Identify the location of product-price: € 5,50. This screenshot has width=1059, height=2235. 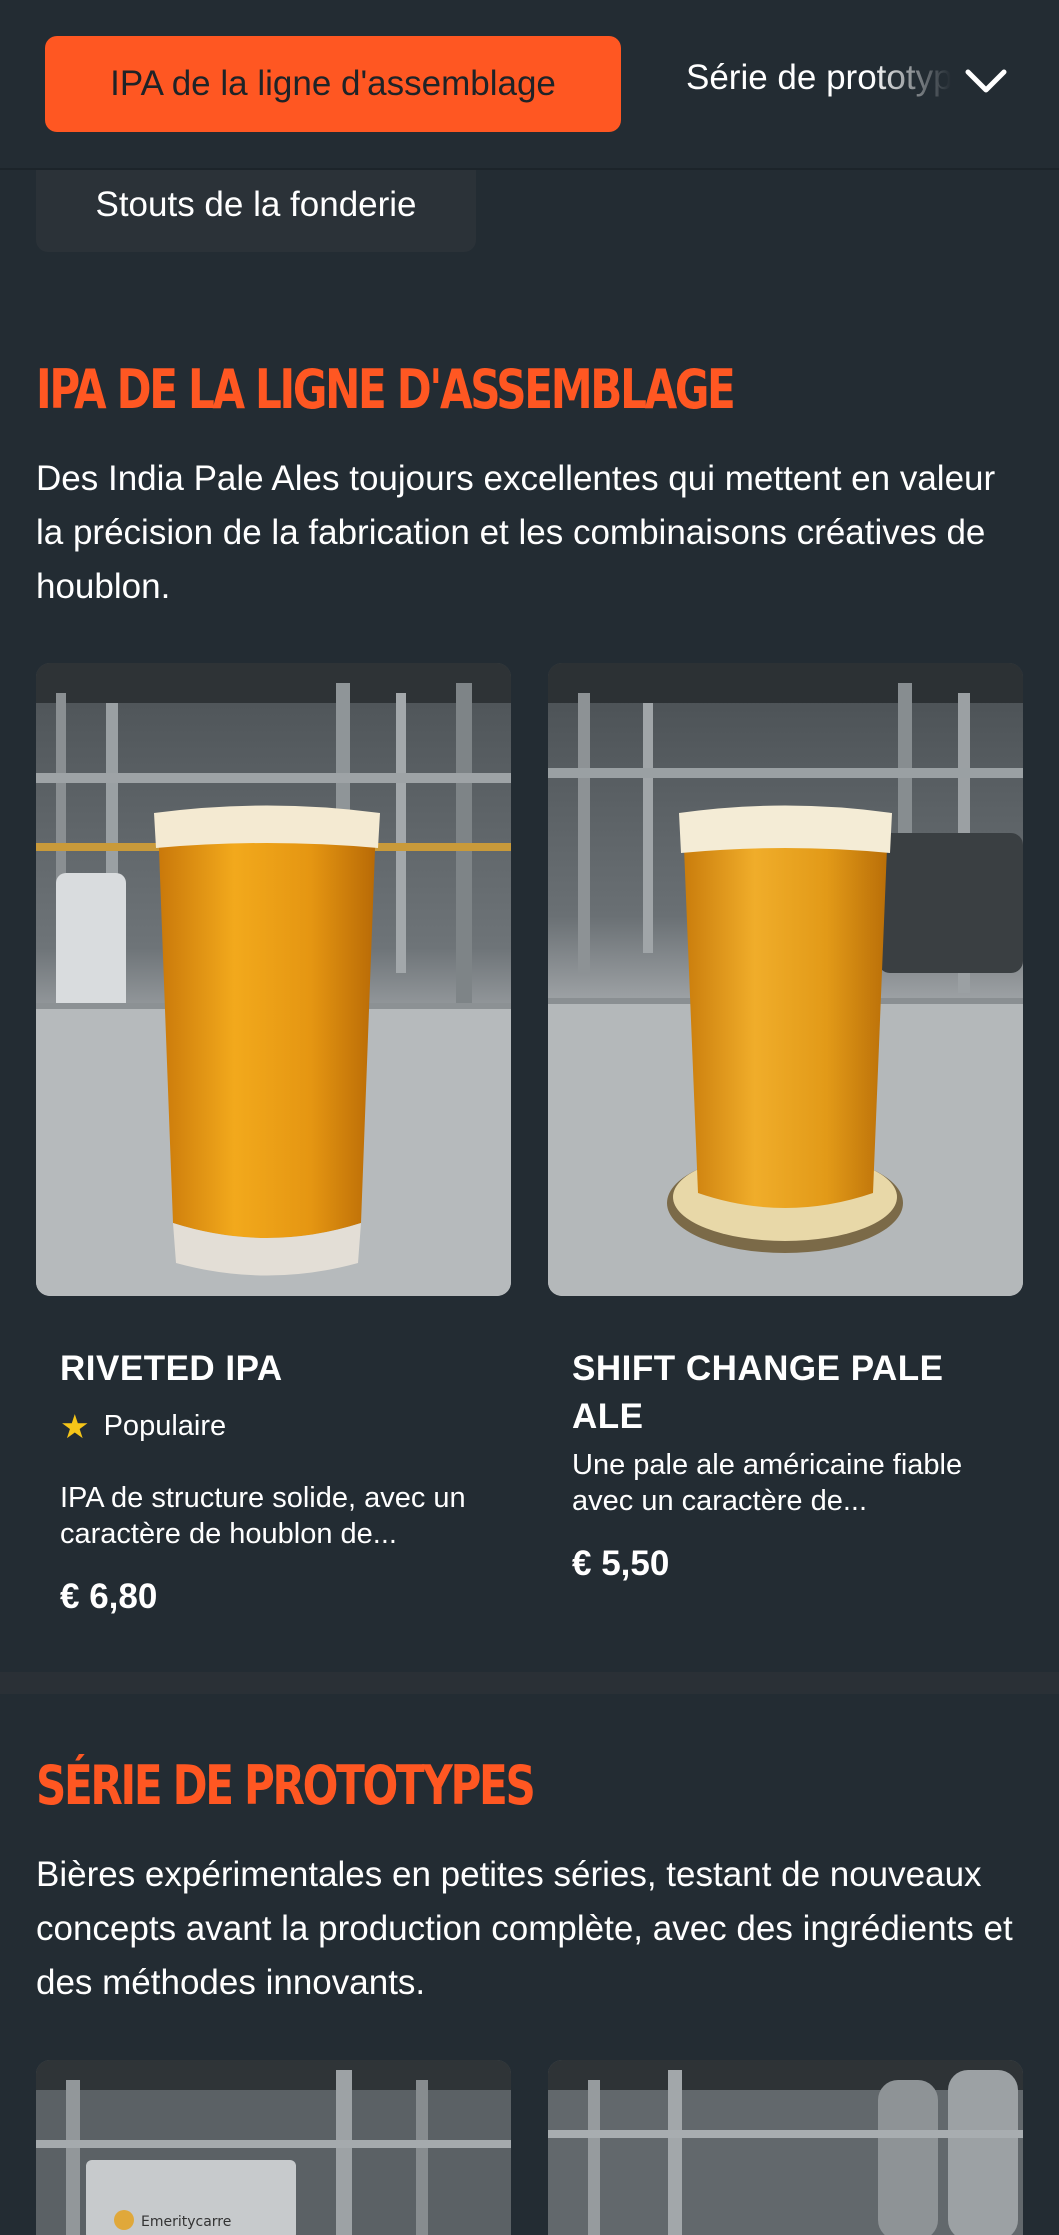
(621, 1563).